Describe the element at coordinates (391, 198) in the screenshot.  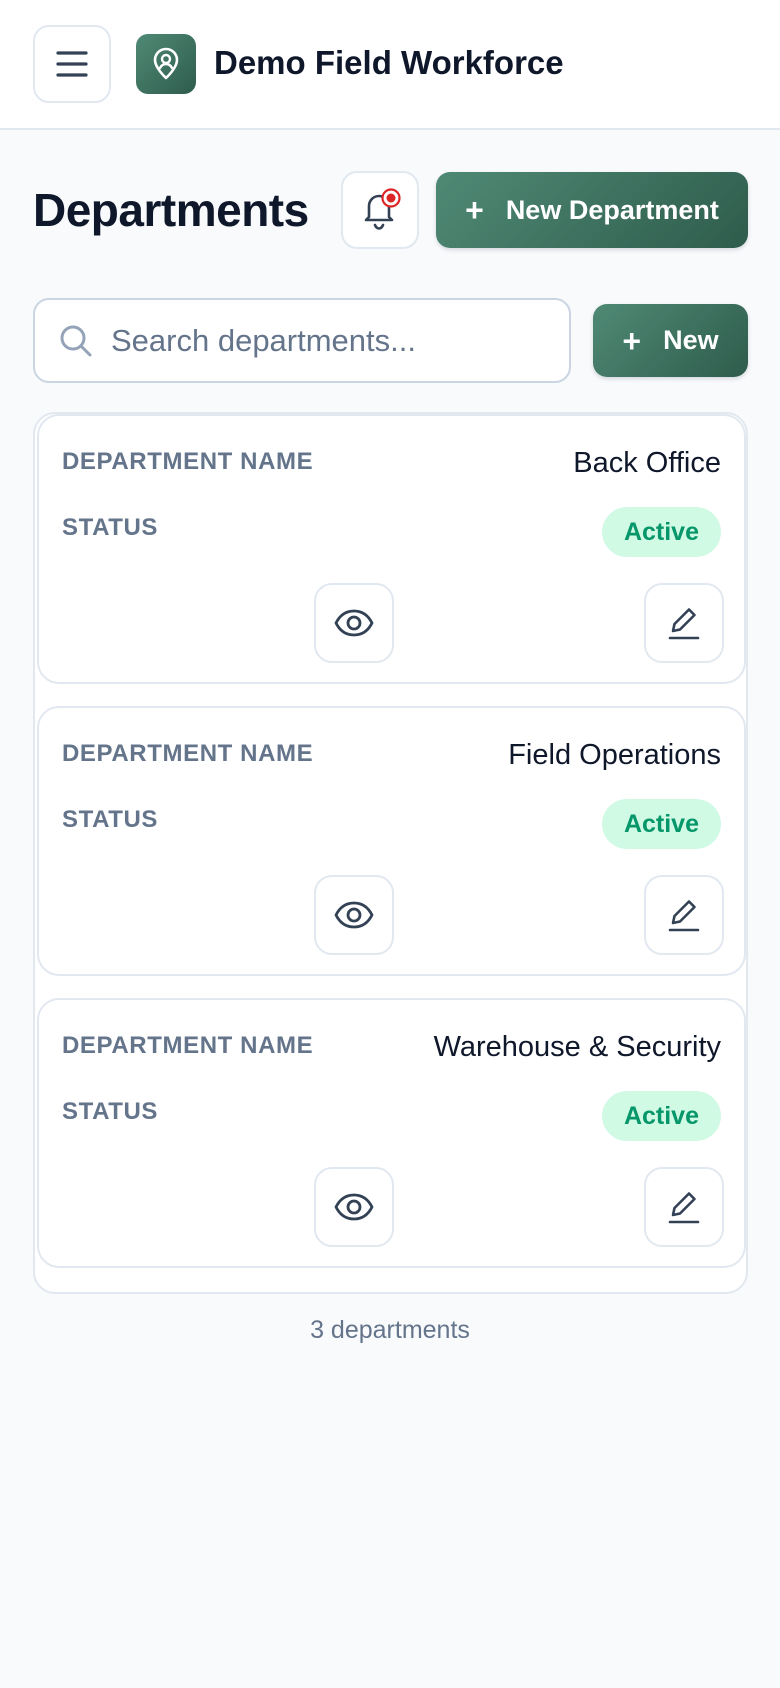
I see `notification-dot` at that location.